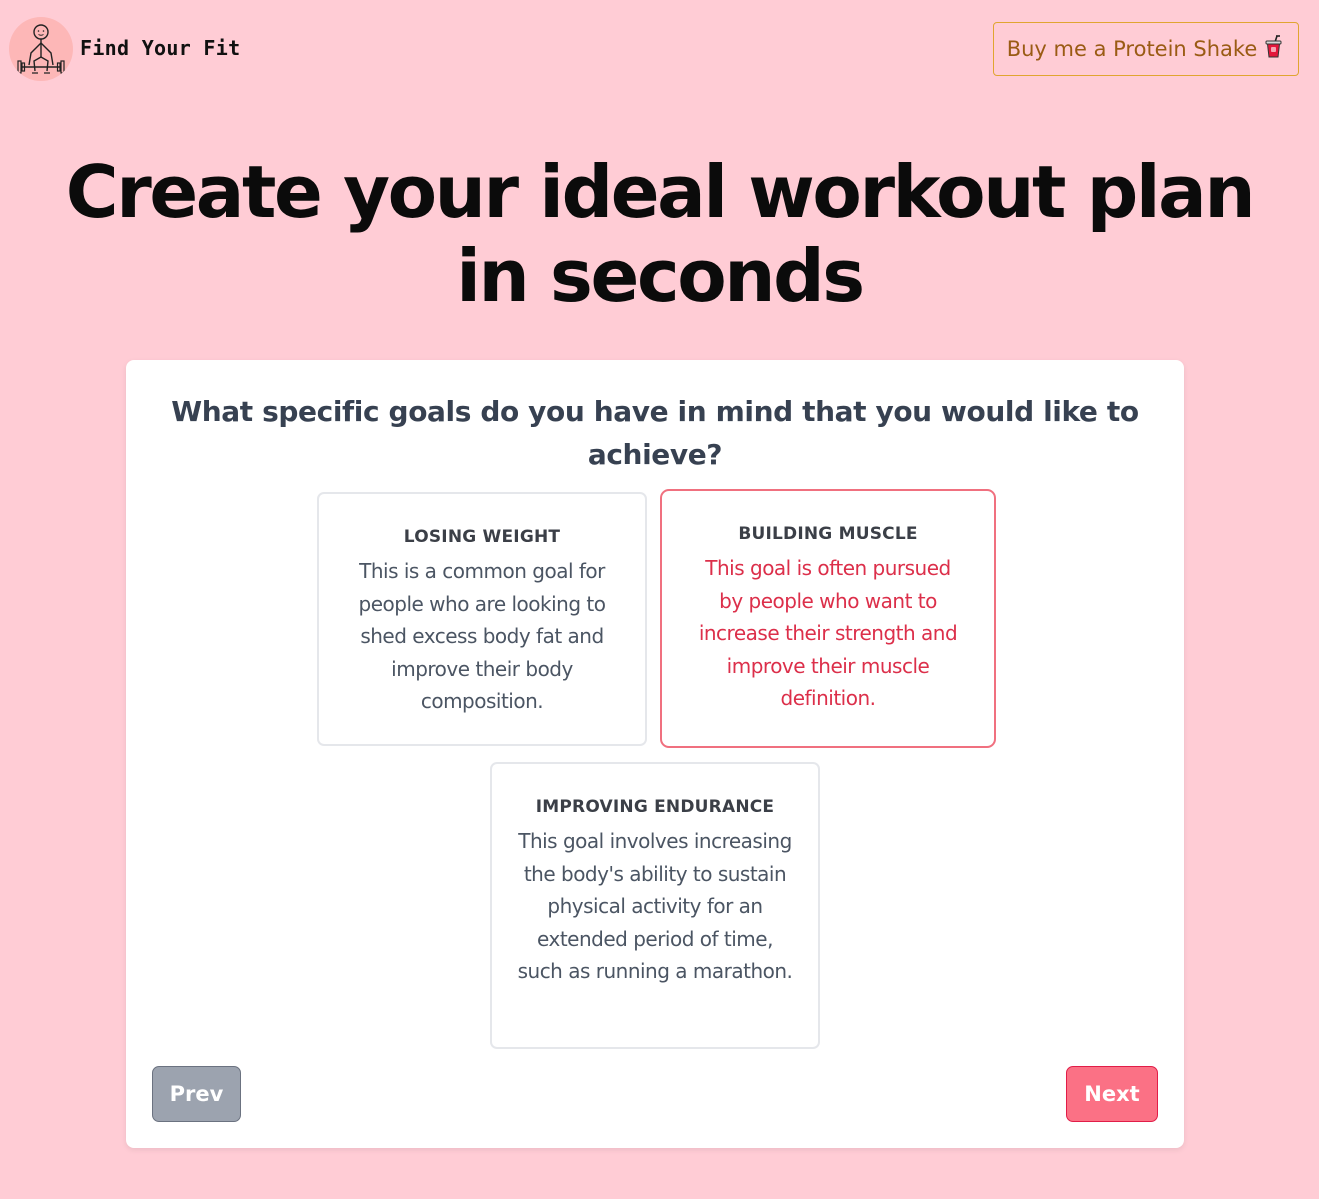 The width and height of the screenshot is (1319, 1199). Describe the element at coordinates (1132, 49) in the screenshot. I see `buy-protein-shake-label: Buy me a Protein Shake` at that location.